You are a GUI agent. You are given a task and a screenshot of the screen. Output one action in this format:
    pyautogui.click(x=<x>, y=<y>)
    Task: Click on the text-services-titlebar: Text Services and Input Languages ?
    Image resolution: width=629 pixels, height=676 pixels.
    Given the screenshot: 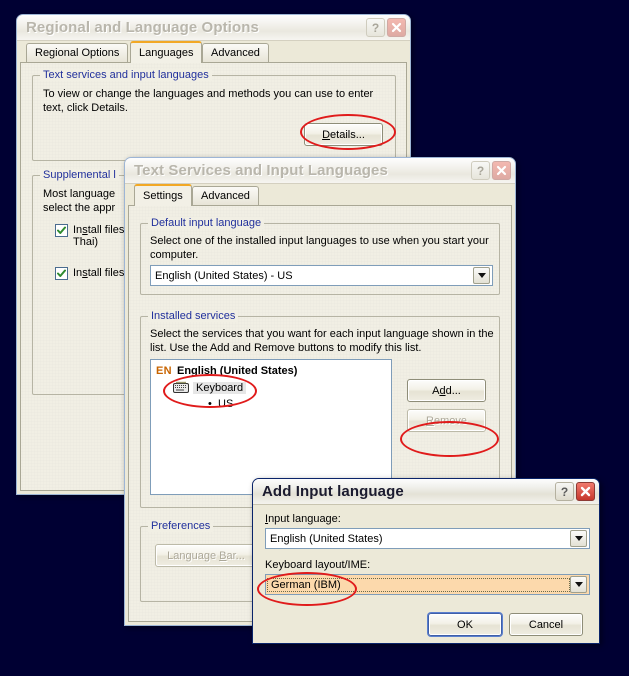 What is the action you would take?
    pyautogui.click(x=320, y=171)
    